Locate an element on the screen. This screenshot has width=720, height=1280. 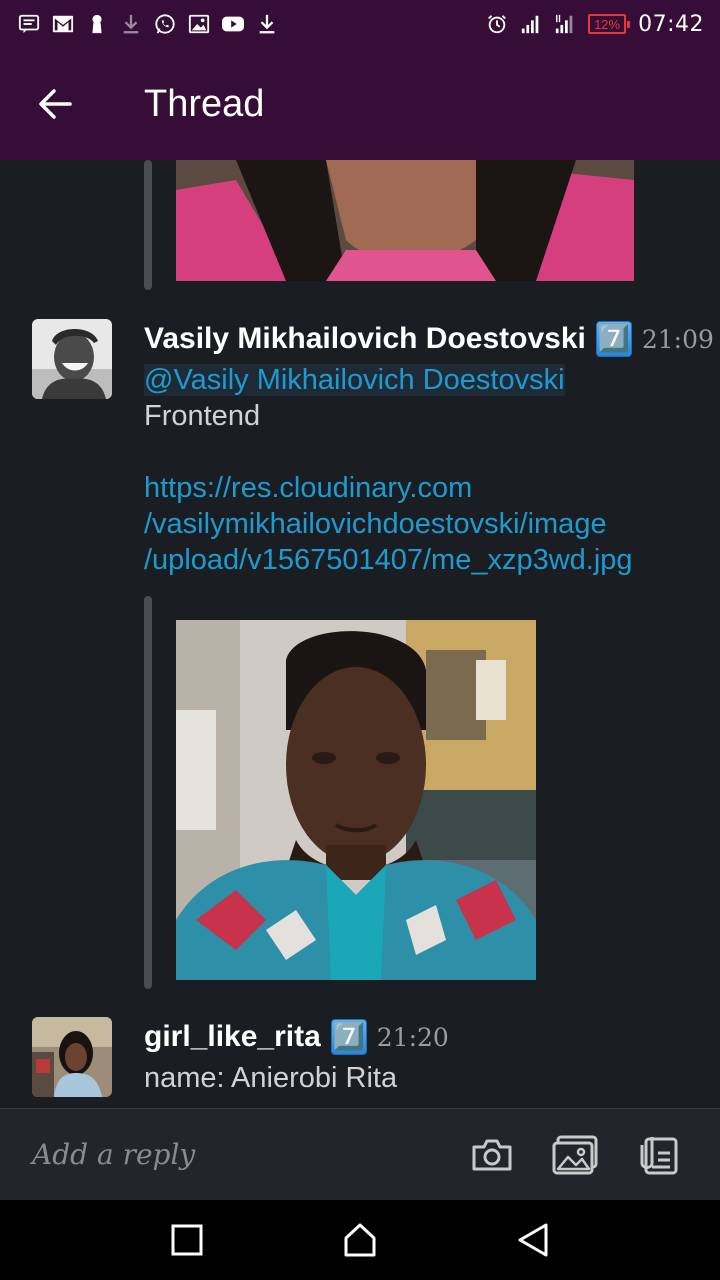
message-time: 21:09 is located at coordinates (677, 339).